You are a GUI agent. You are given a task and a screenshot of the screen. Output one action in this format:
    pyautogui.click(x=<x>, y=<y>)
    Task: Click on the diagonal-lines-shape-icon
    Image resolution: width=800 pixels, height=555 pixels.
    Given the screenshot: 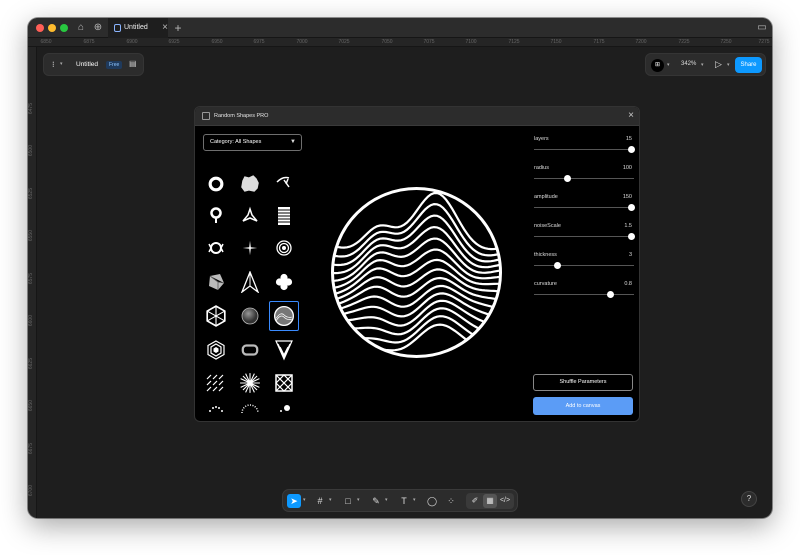 What is the action you would take?
    pyautogui.click(x=216, y=383)
    